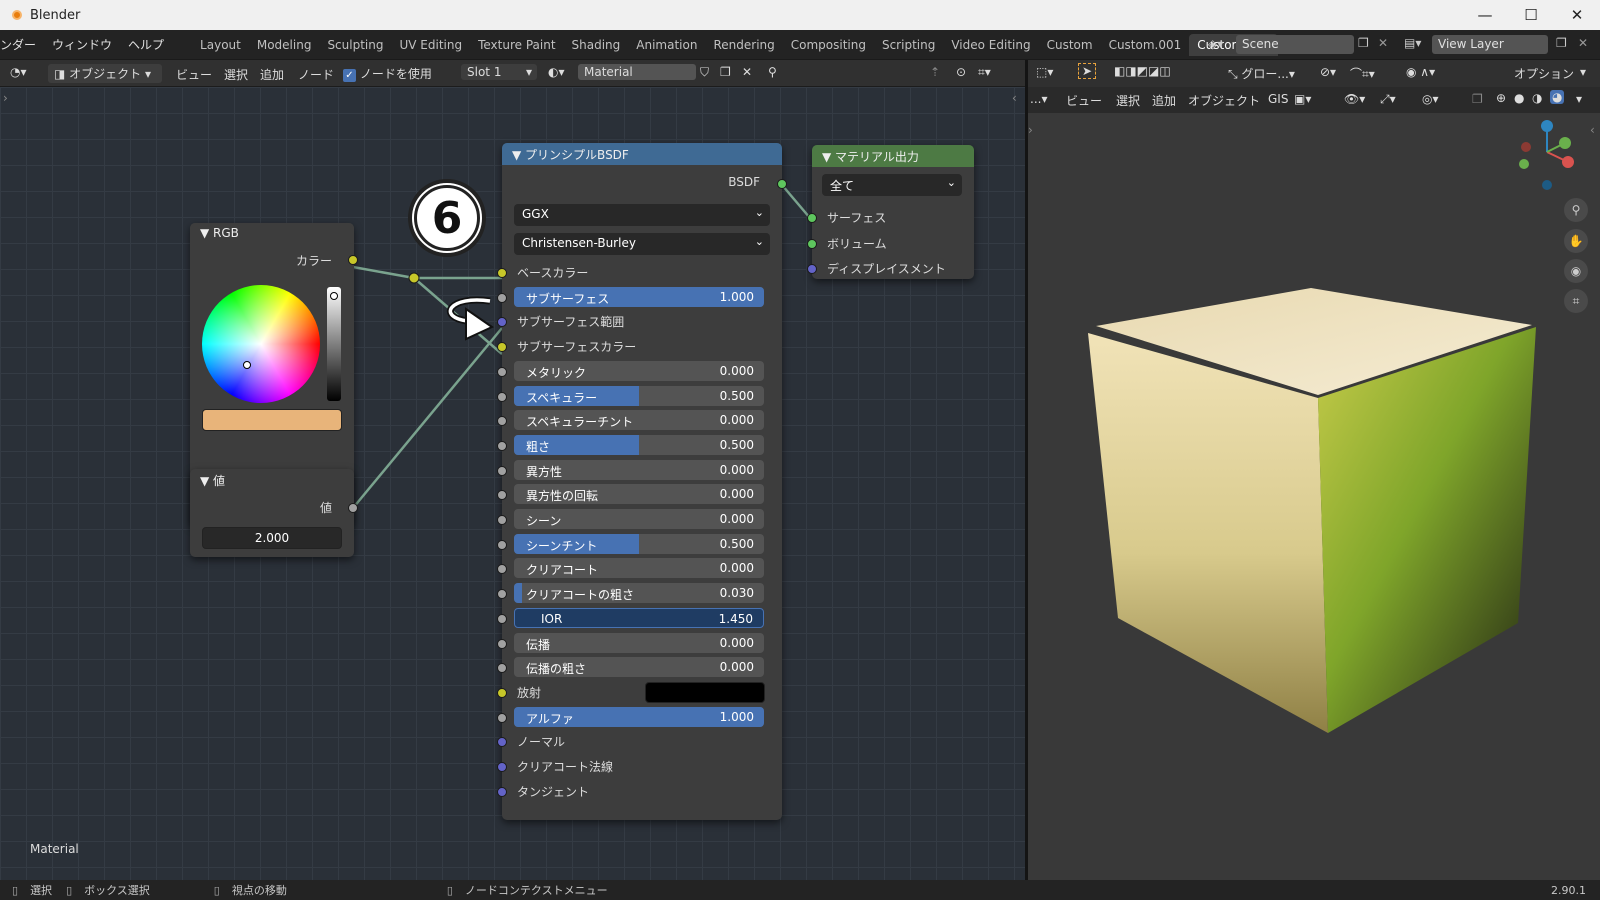  What do you see at coordinates (1412, 43) in the screenshot?
I see `view-layer-icon: ▤▾` at bounding box center [1412, 43].